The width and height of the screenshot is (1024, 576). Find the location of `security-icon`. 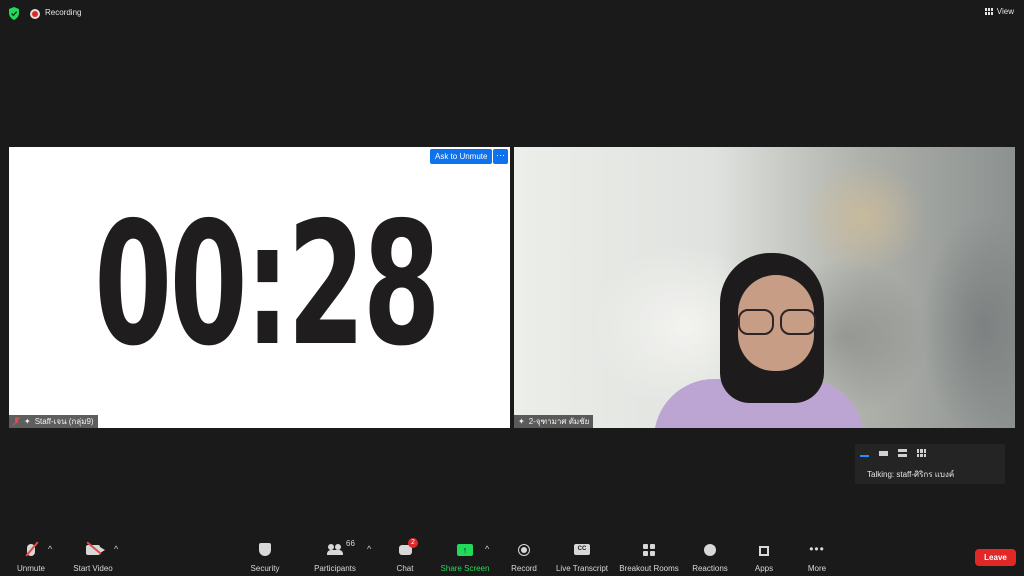

security-icon is located at coordinates (265, 549).